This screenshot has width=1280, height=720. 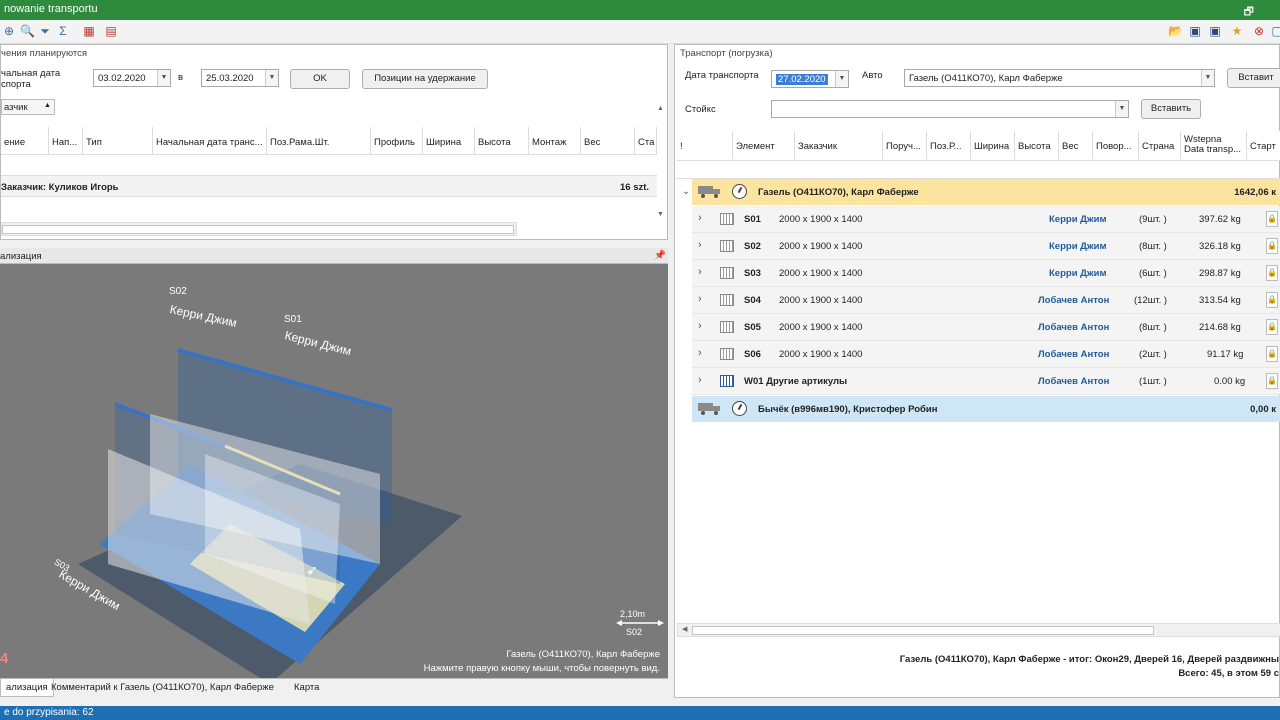 What do you see at coordinates (978, 170) in the screenshot?
I see `filter-row` at bounding box center [978, 170].